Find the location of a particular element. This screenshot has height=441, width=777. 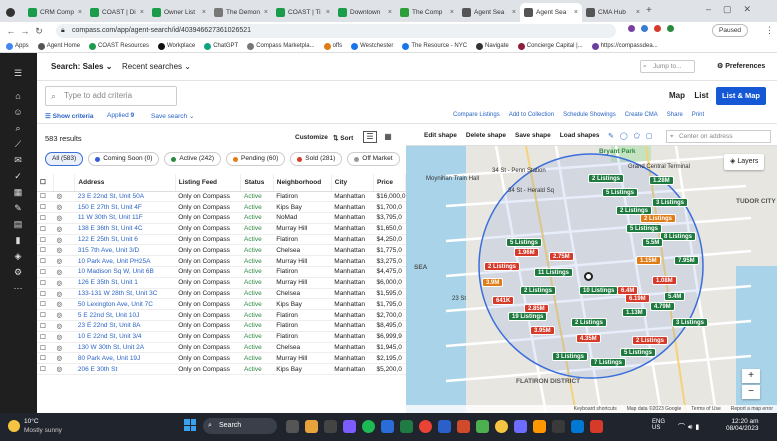

weather-desc: Mostly sunny is located at coordinates (43, 430).